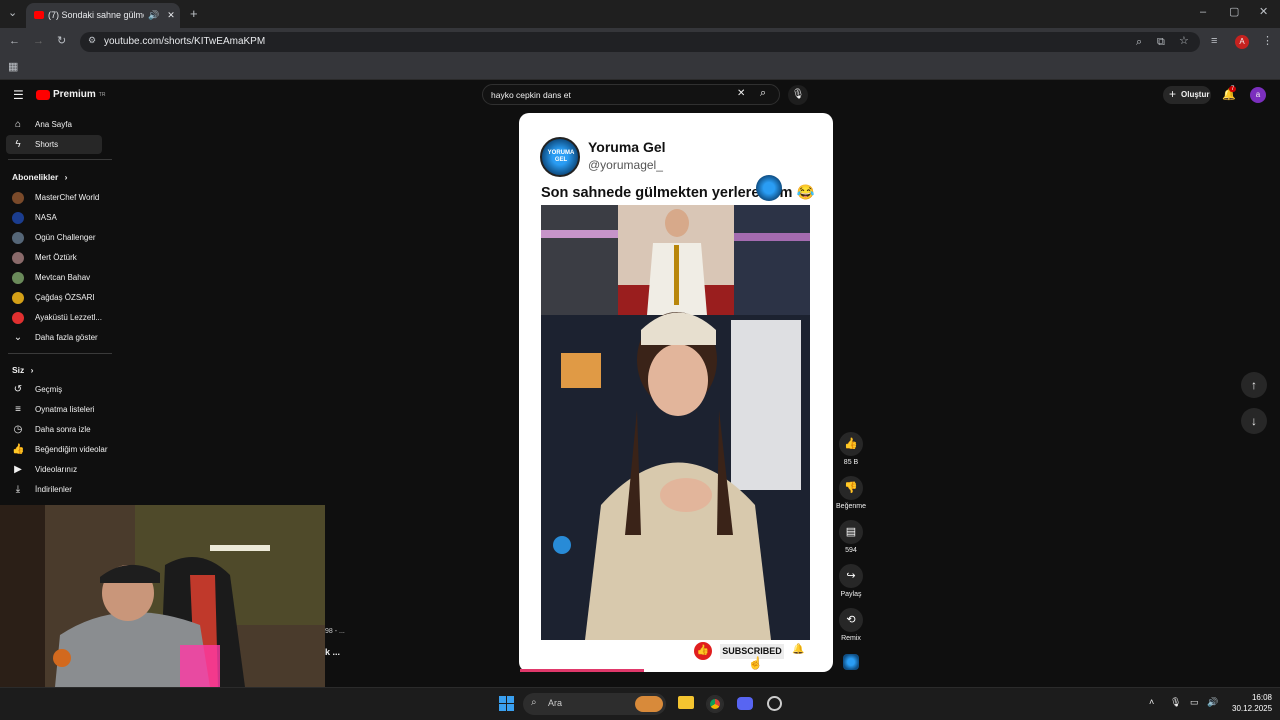 The image size is (1280, 720). Describe the element at coordinates (53, 489) in the screenshot. I see `sidebar-item-label: İndirilenler` at that location.